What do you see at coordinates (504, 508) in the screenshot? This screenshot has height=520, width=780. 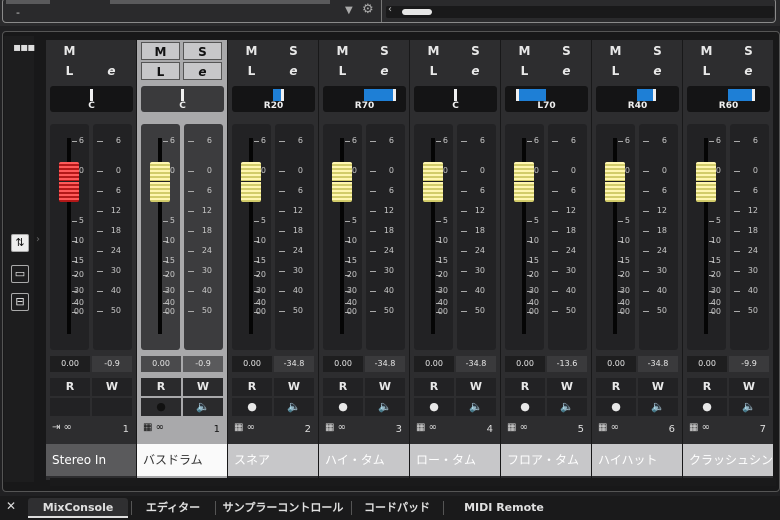 I see `tab-midi-remote: MIDI Remote` at bounding box center [504, 508].